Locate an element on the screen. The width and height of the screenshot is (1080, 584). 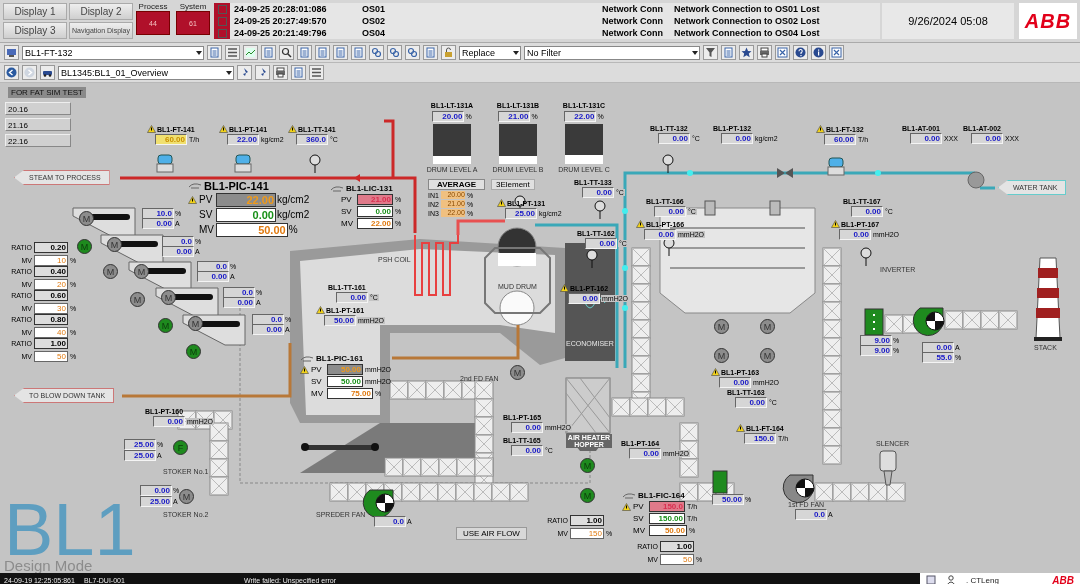
mode-dropdown: Replace is located at coordinates (490, 52).